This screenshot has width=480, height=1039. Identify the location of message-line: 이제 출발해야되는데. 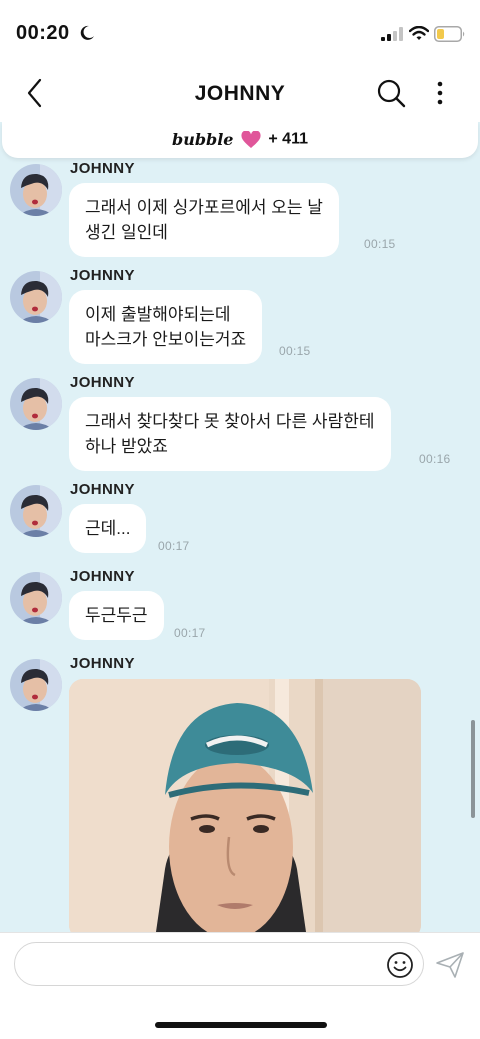
(158, 314).